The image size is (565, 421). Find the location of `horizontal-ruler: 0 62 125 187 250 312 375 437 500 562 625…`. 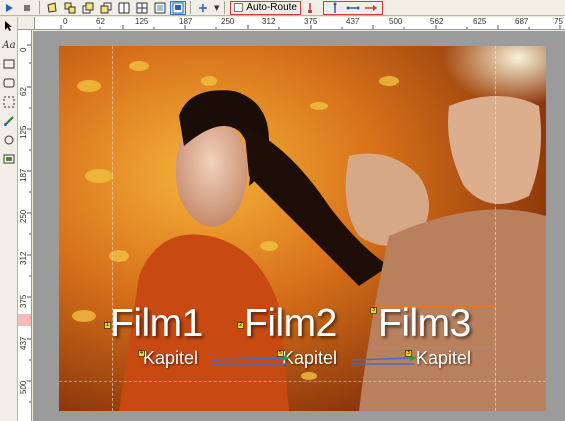

horizontal-ruler: 0 62 125 187 250 312 375 437 500 562 625… is located at coordinates (300, 23).